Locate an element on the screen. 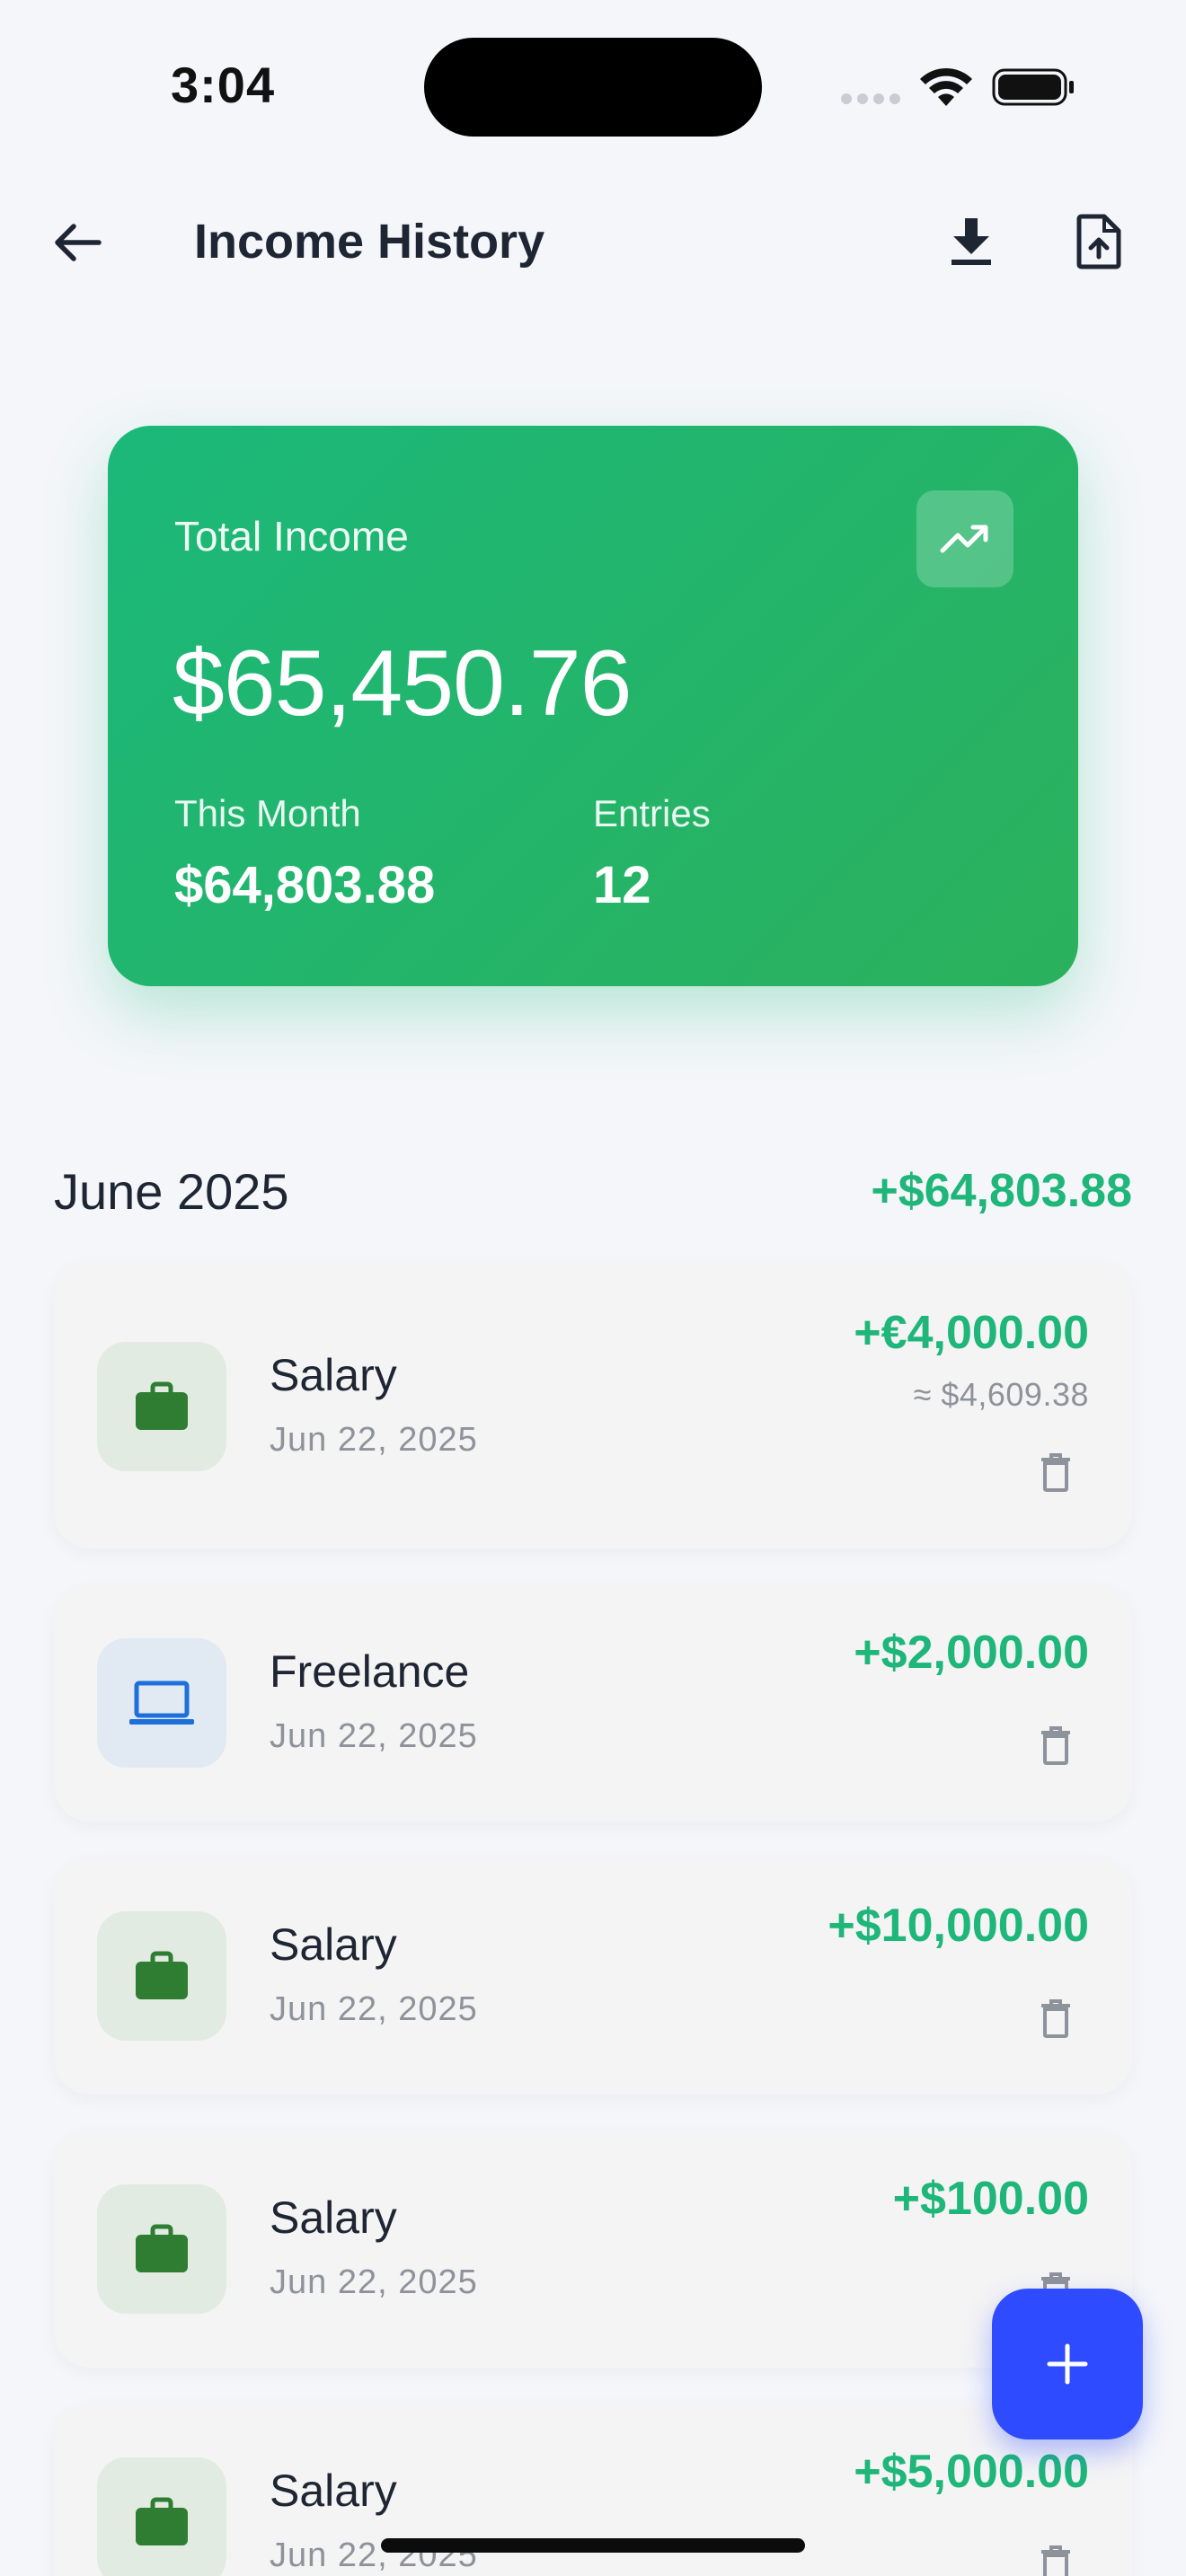  cellular-signal-icon is located at coordinates (871, 99).